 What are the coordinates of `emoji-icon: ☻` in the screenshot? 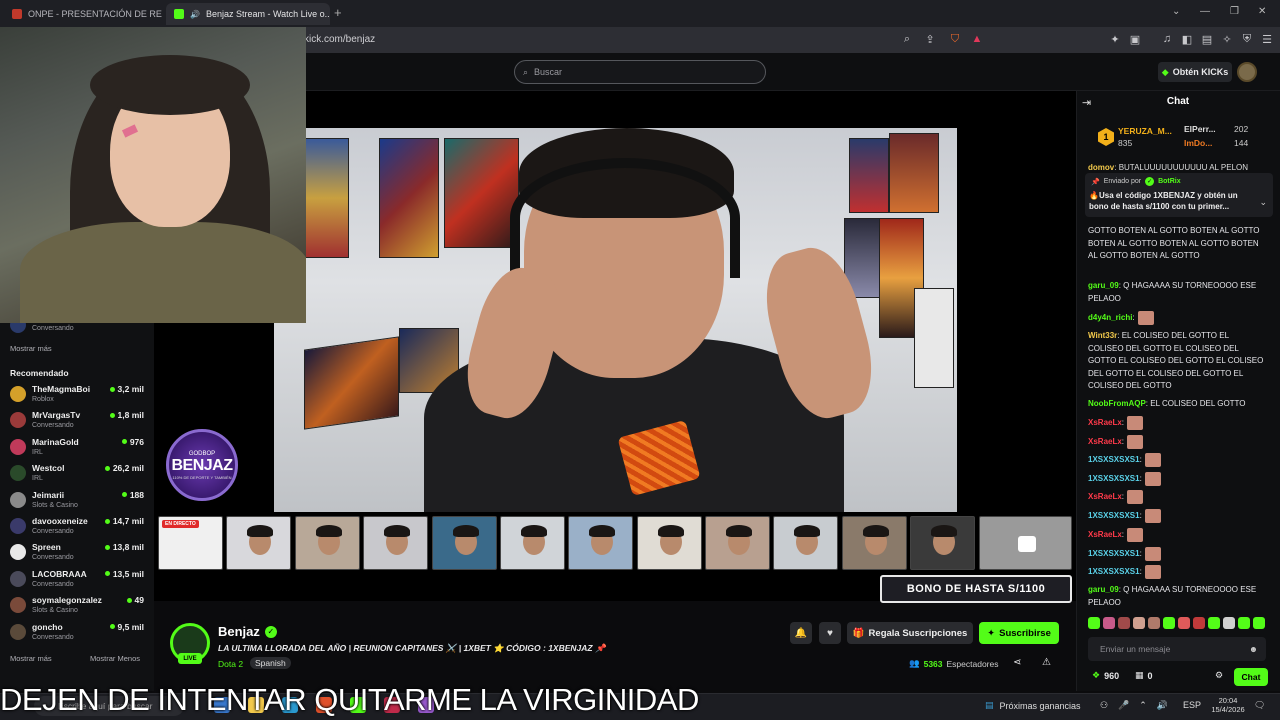 It's located at (1253, 649).